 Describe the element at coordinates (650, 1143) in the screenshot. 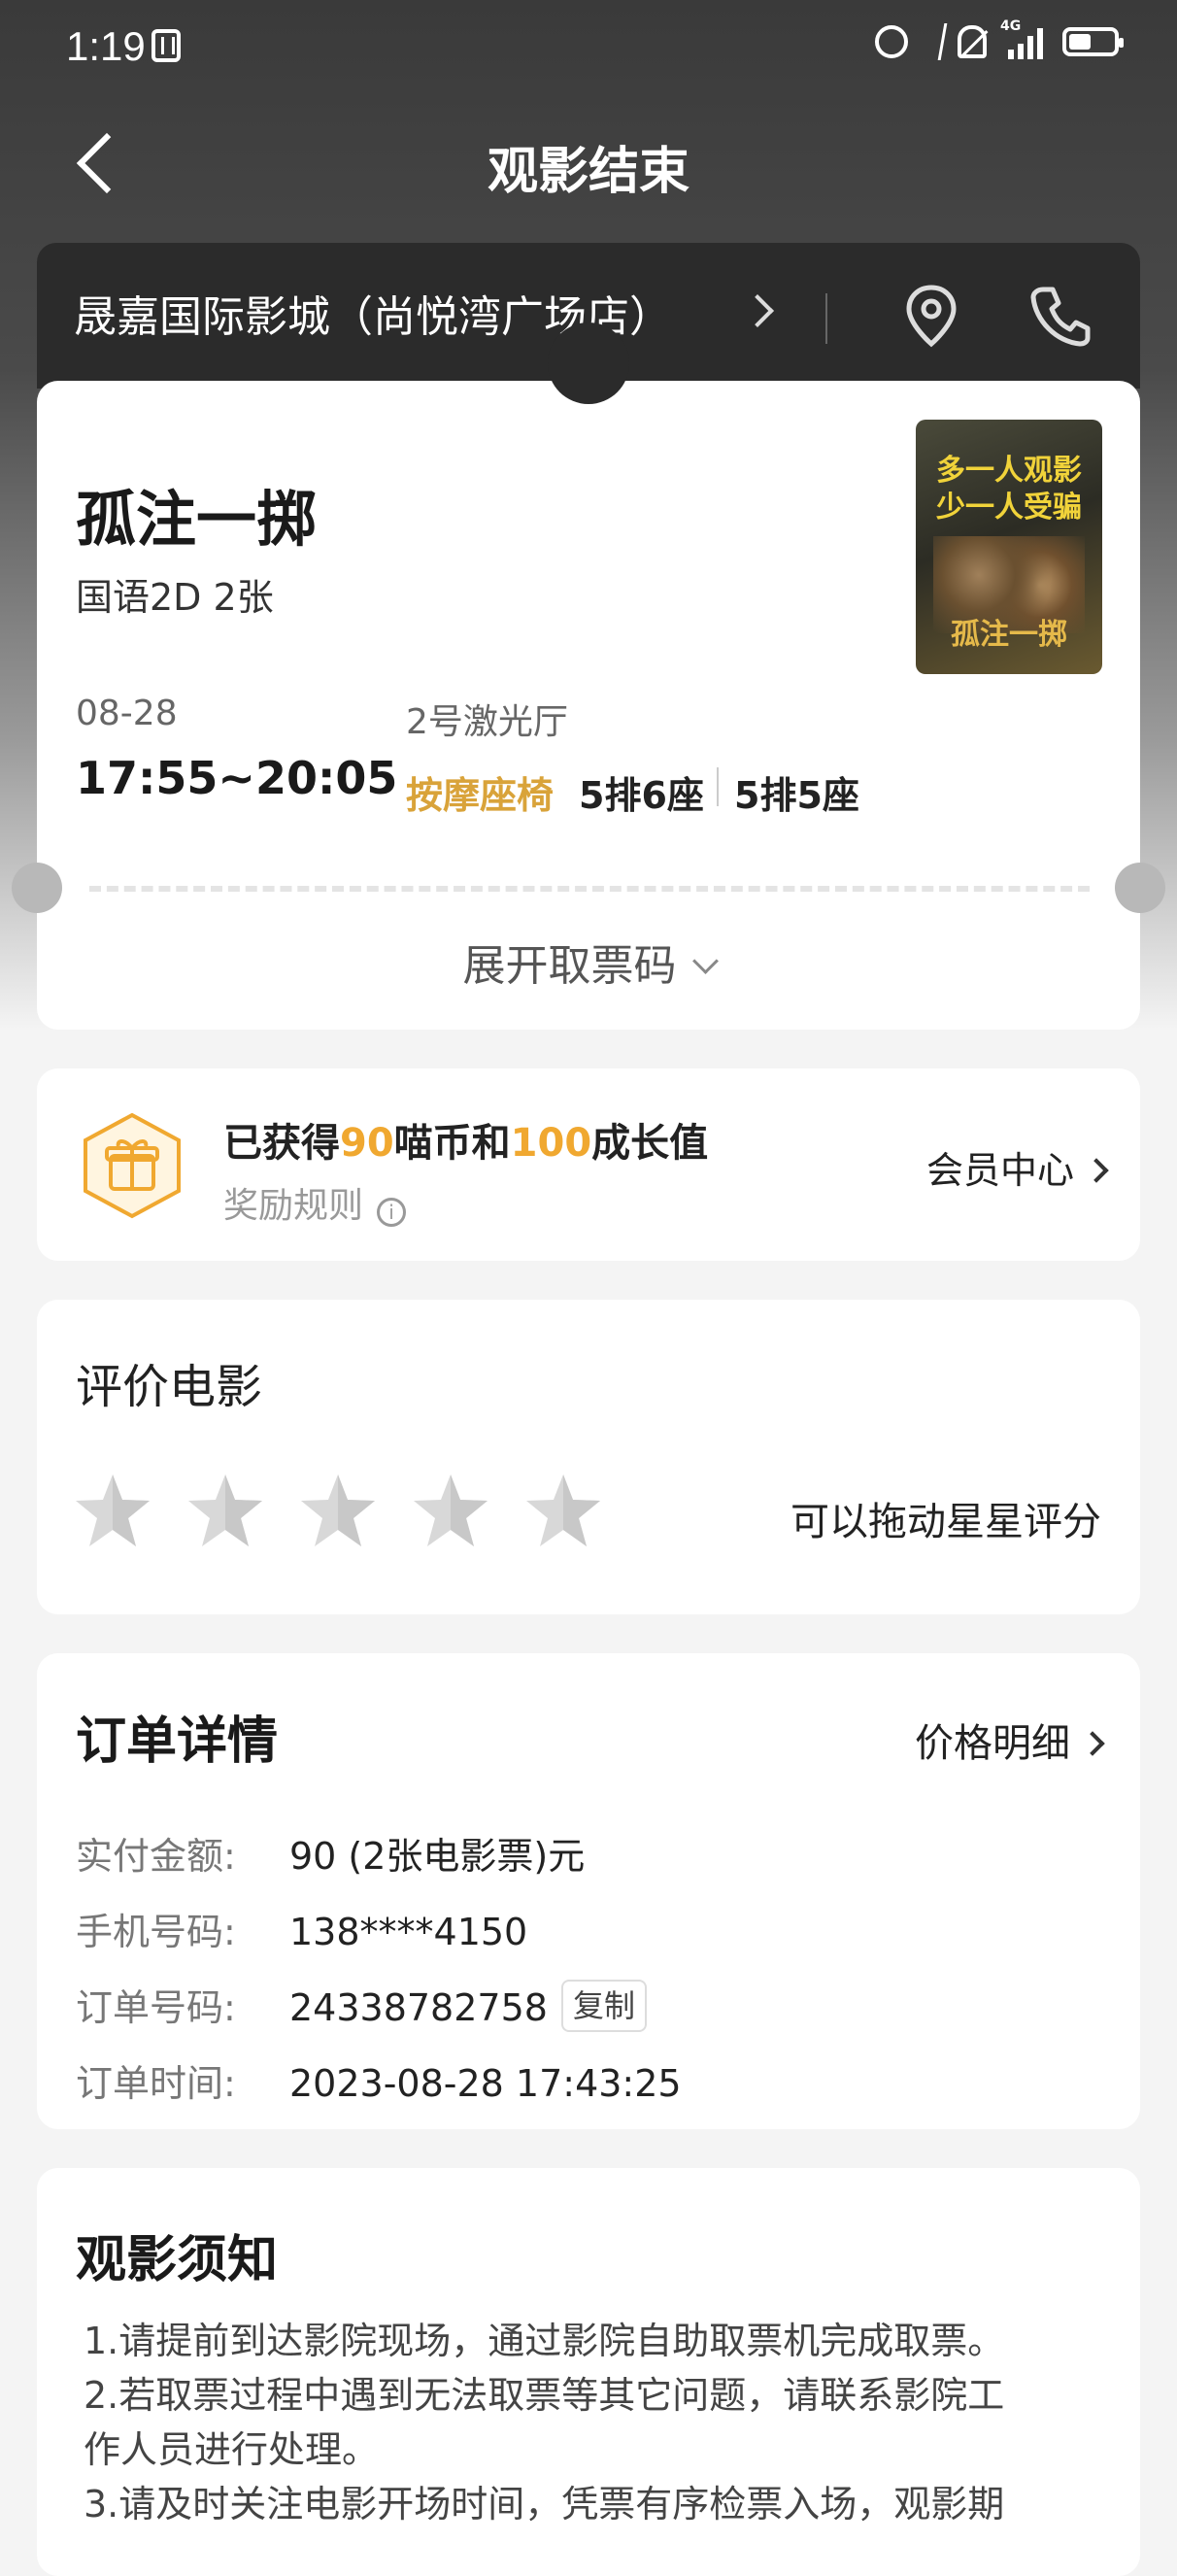

I see `reward-suffix: 成长值` at that location.